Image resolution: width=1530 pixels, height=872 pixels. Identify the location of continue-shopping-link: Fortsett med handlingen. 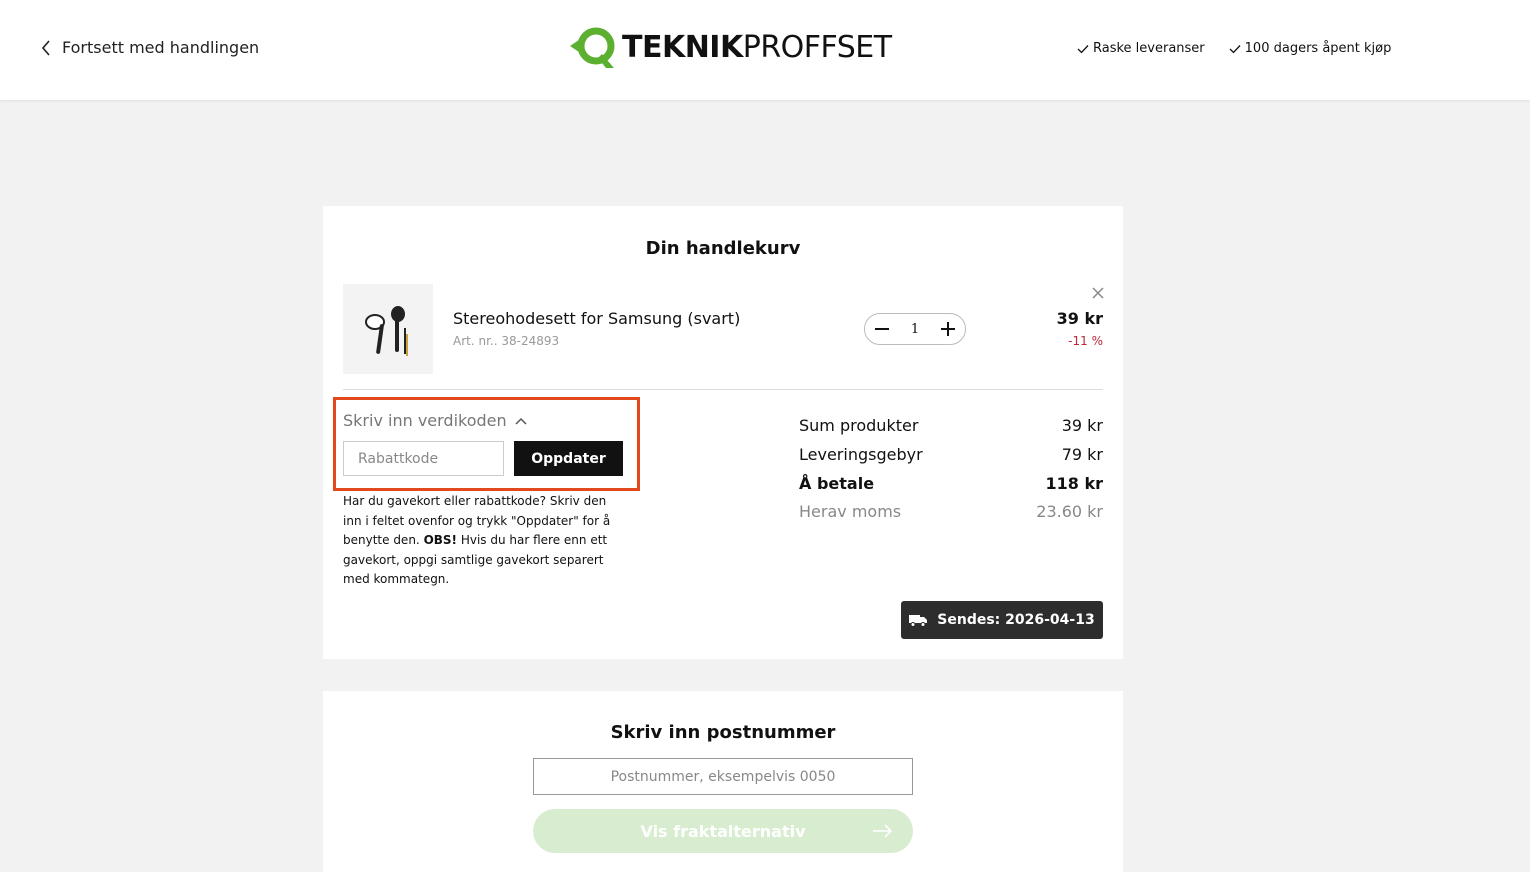
(149, 47).